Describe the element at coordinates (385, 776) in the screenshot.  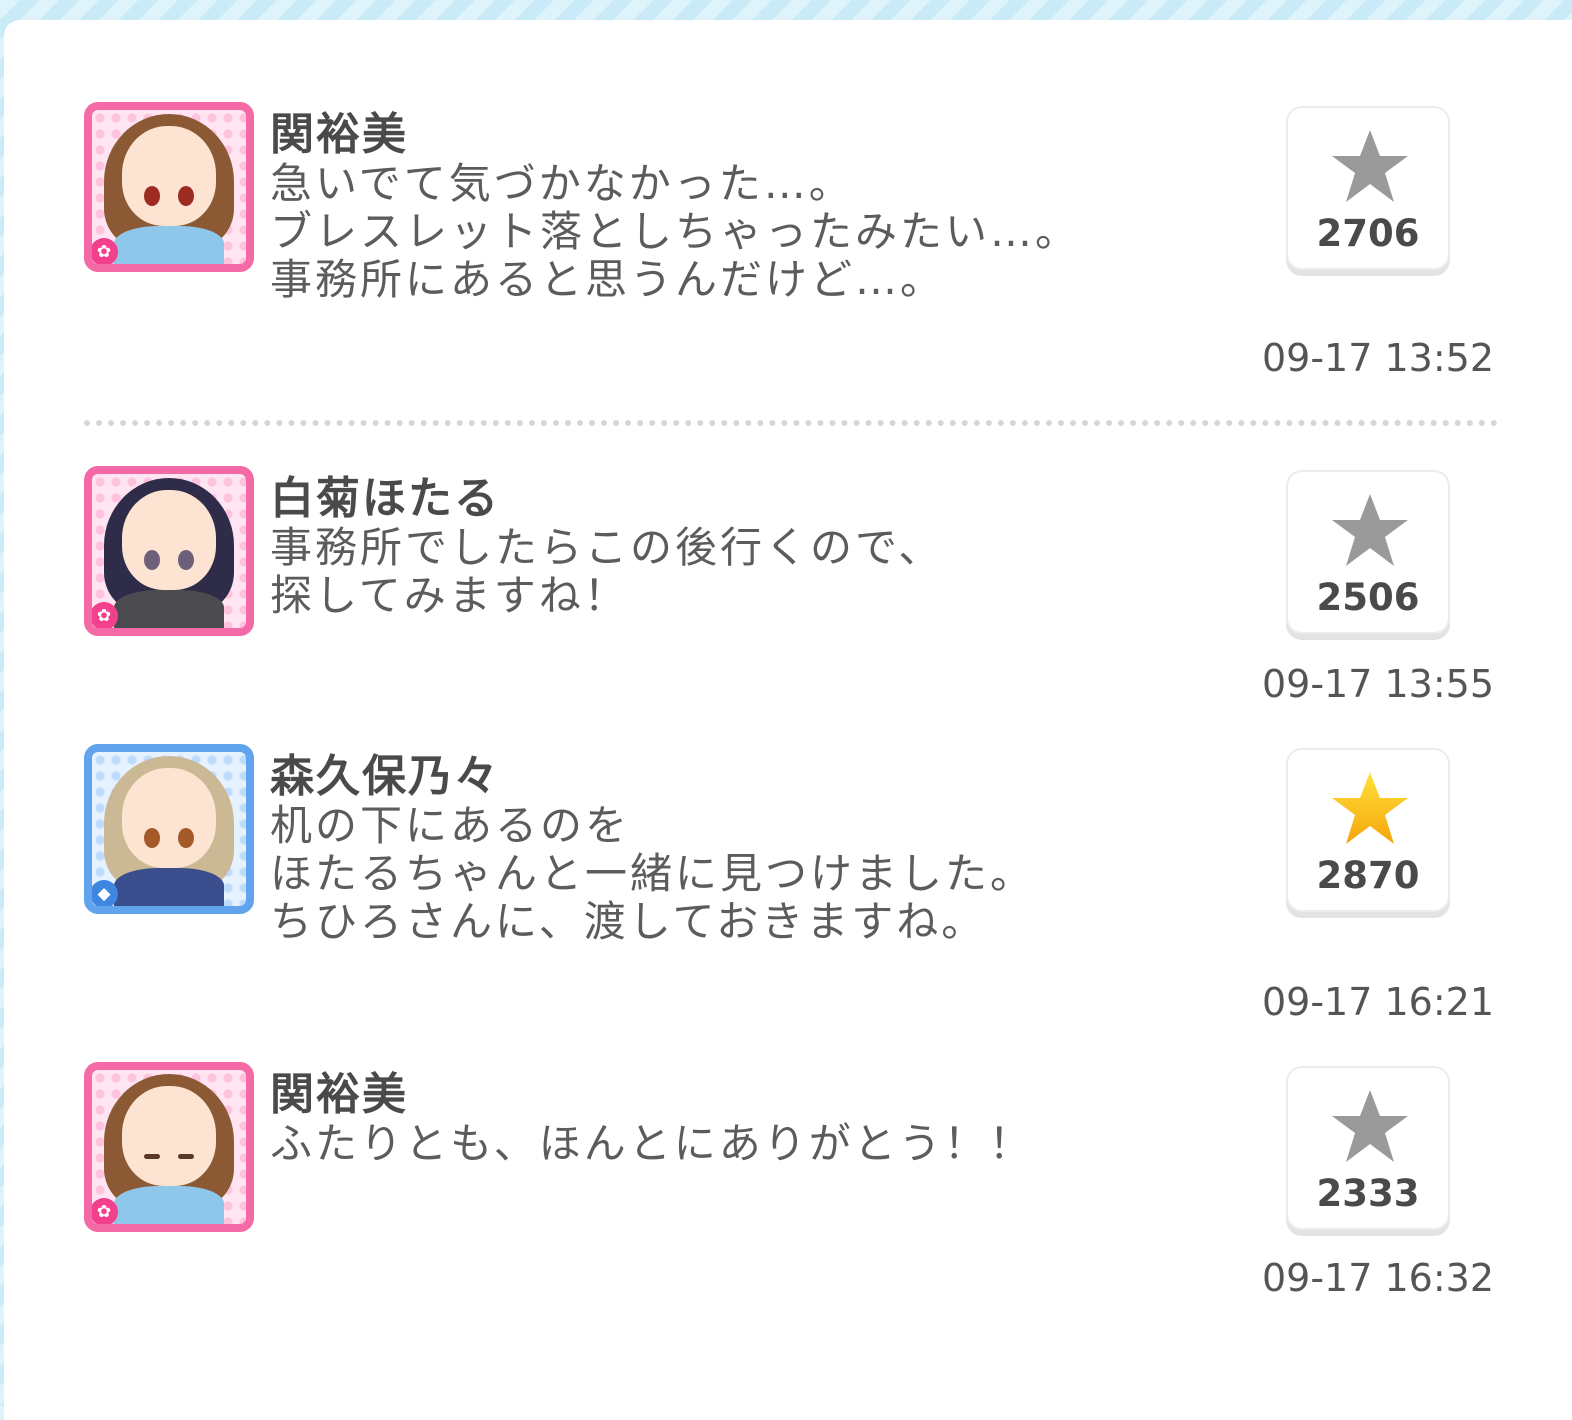
I see `poster-name: 森久保乃々` at that location.